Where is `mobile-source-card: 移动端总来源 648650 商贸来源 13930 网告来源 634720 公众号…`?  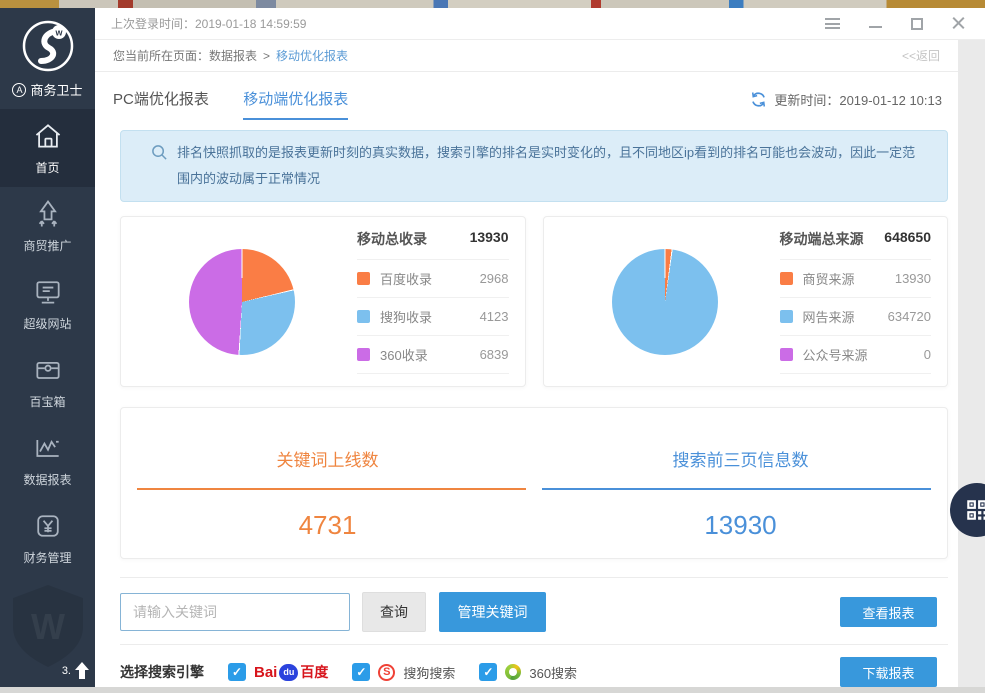
mobile-source-card: 移动端总来源 648650 商贸来源 13930 网告来源 634720 公众号… is located at coordinates (745, 301).